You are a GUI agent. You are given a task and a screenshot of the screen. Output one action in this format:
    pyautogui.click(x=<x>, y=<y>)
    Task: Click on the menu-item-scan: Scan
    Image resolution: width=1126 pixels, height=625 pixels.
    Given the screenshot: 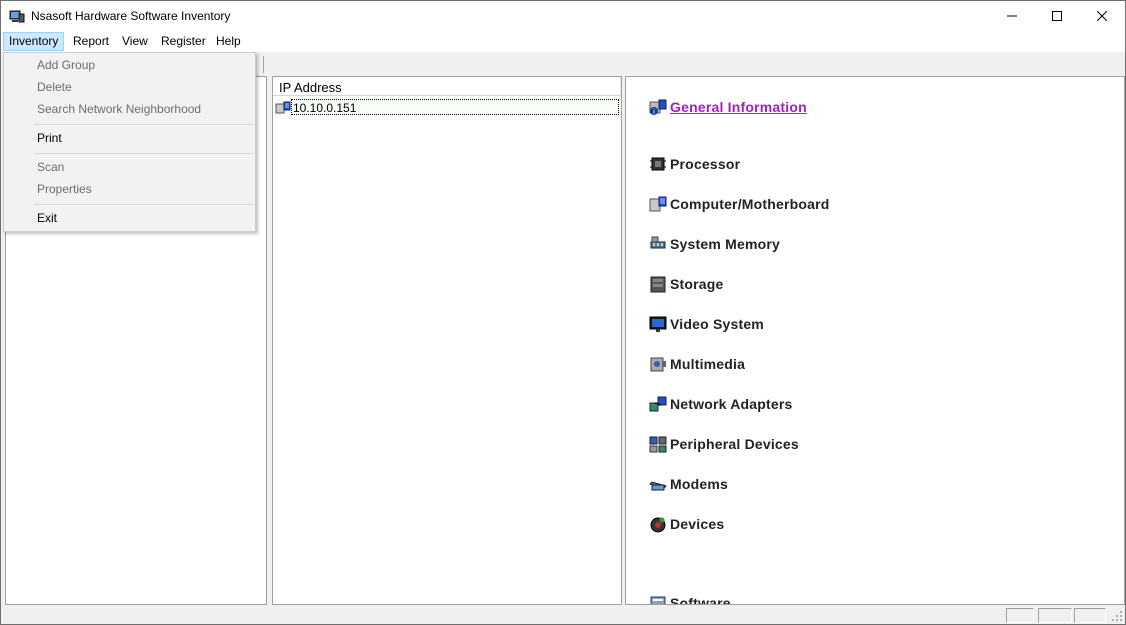 What is the action you would take?
    pyautogui.click(x=50, y=167)
    